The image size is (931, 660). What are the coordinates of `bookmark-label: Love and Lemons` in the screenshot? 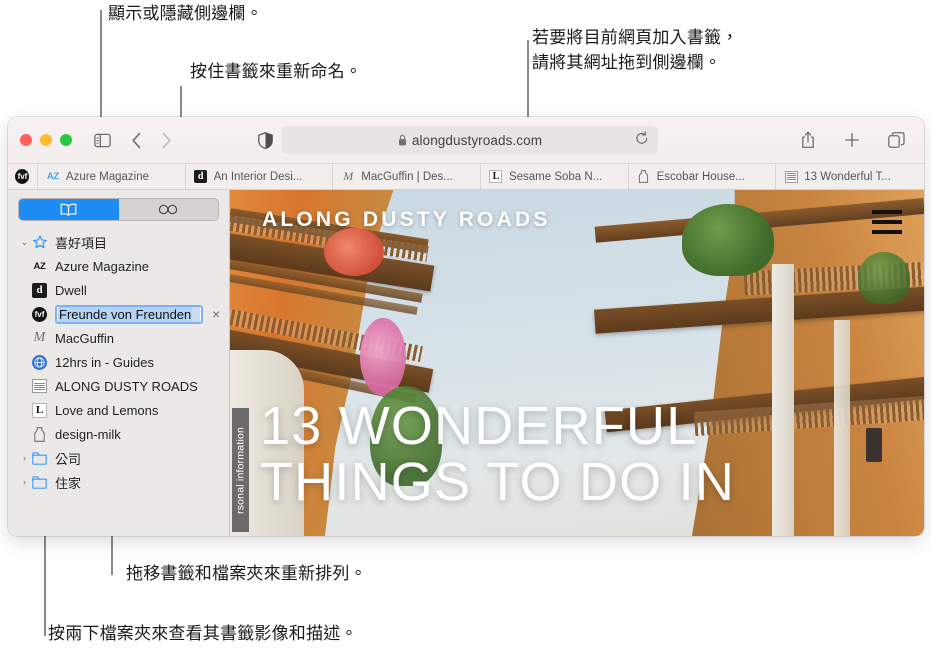 It's located at (107, 410).